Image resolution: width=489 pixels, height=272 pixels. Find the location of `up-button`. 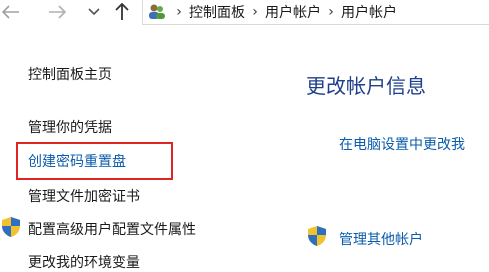

up-button is located at coordinates (122, 12).